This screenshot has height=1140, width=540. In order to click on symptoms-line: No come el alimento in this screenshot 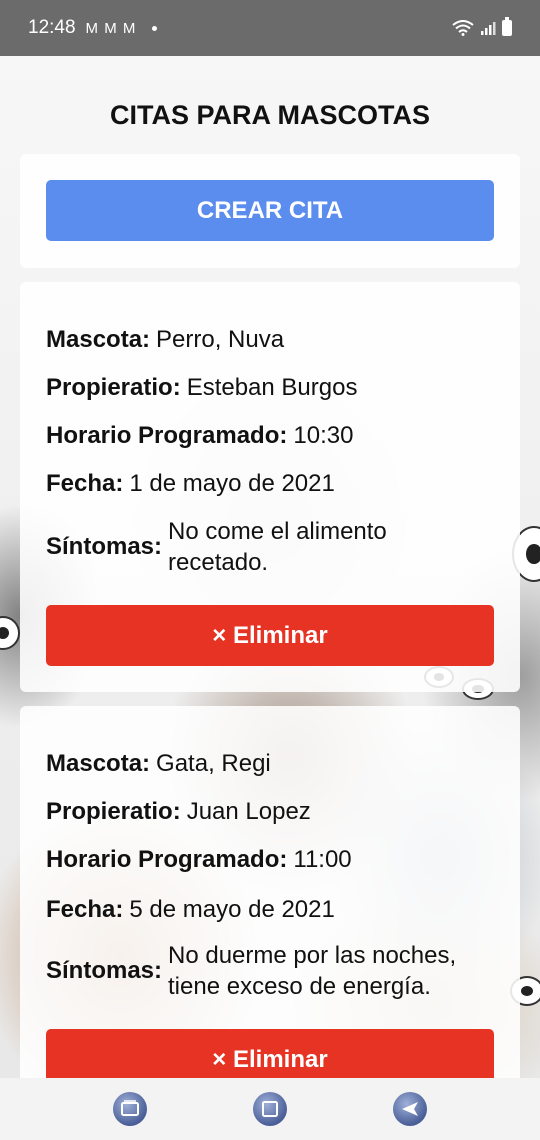, I will do `click(277, 531)`.